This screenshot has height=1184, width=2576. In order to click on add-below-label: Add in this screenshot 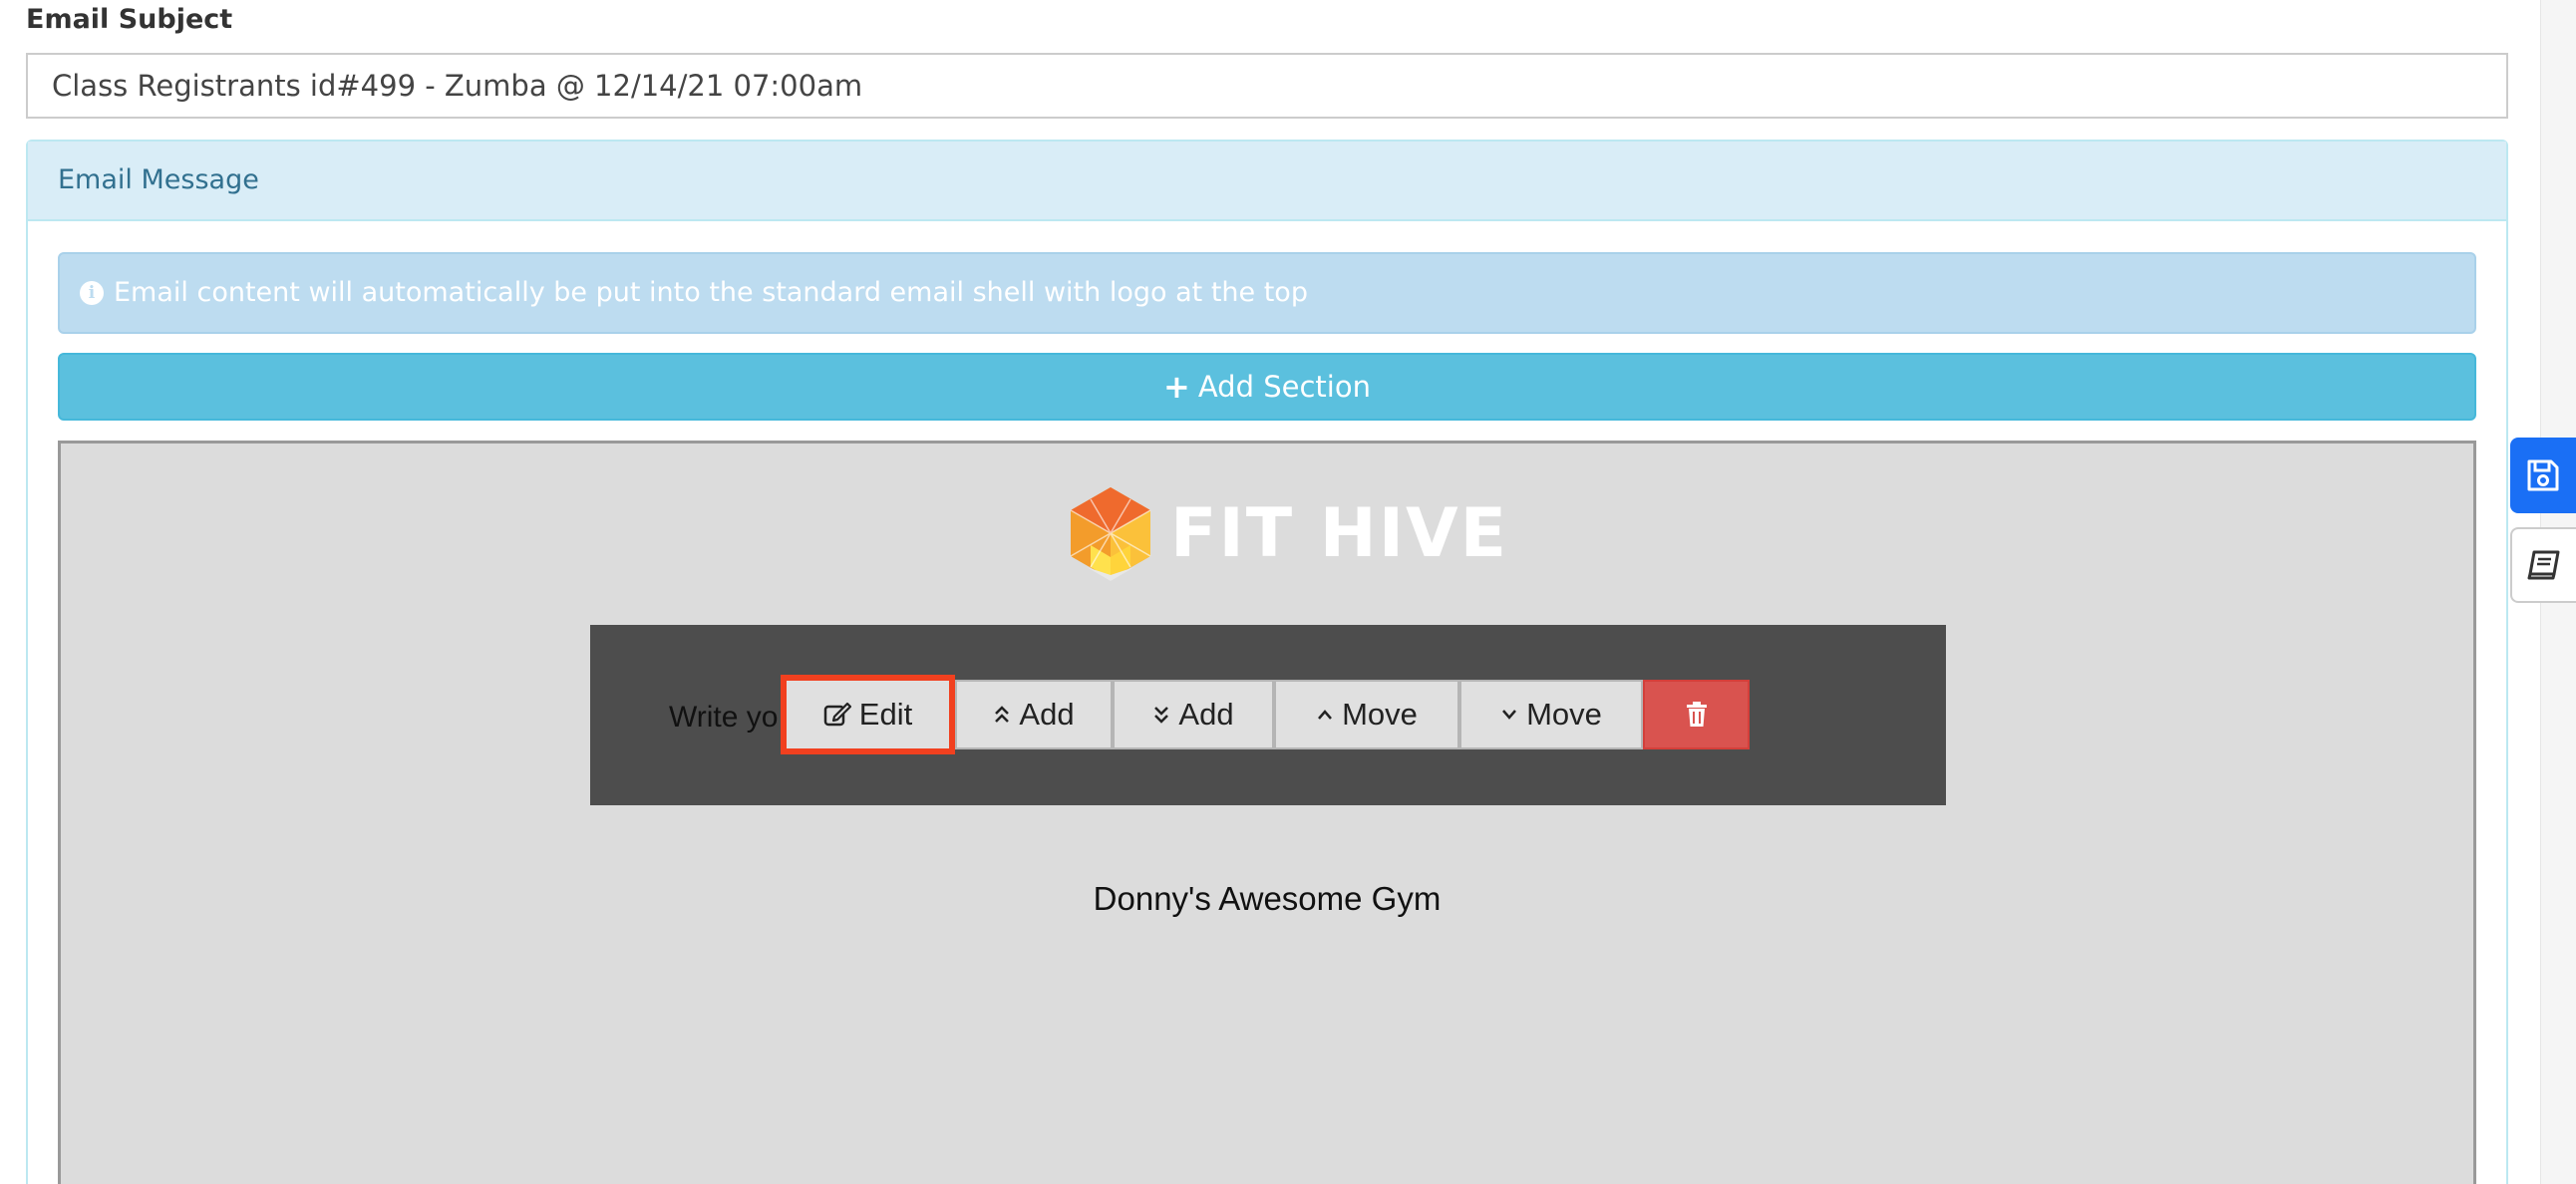, I will do `click(1206, 714)`.